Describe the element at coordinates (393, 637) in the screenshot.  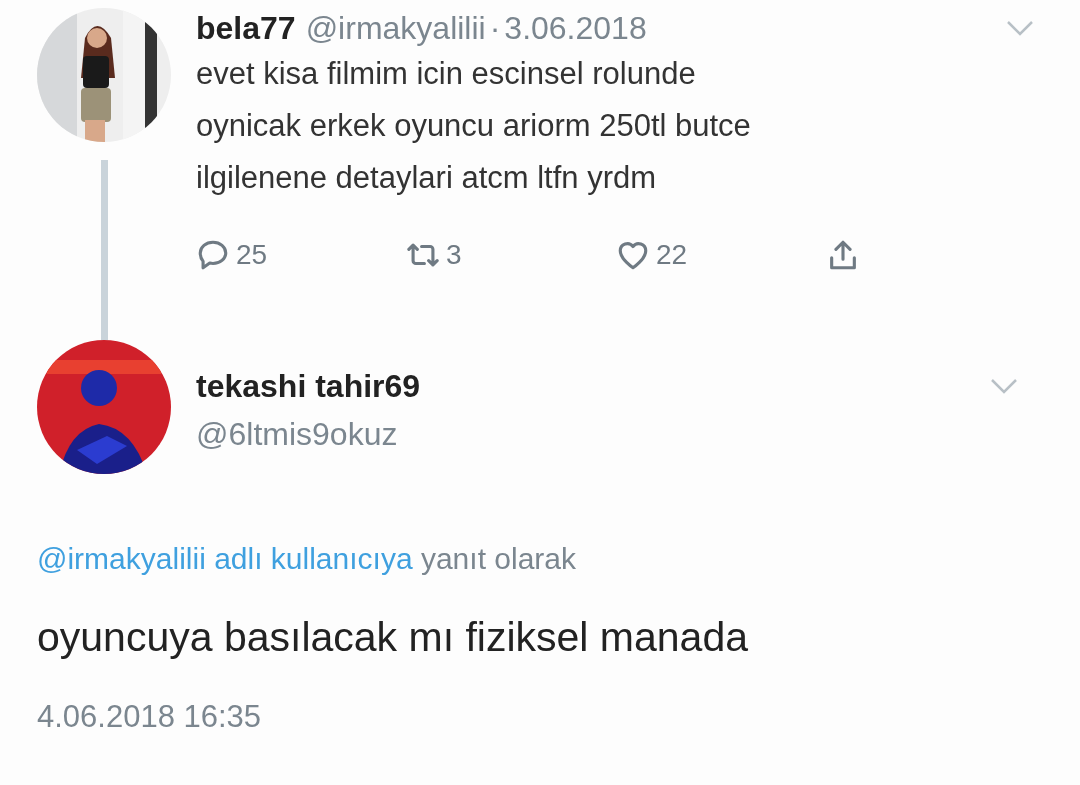
I see `tweet-text: oyuncuya basılacak mı fiziksel manada` at that location.